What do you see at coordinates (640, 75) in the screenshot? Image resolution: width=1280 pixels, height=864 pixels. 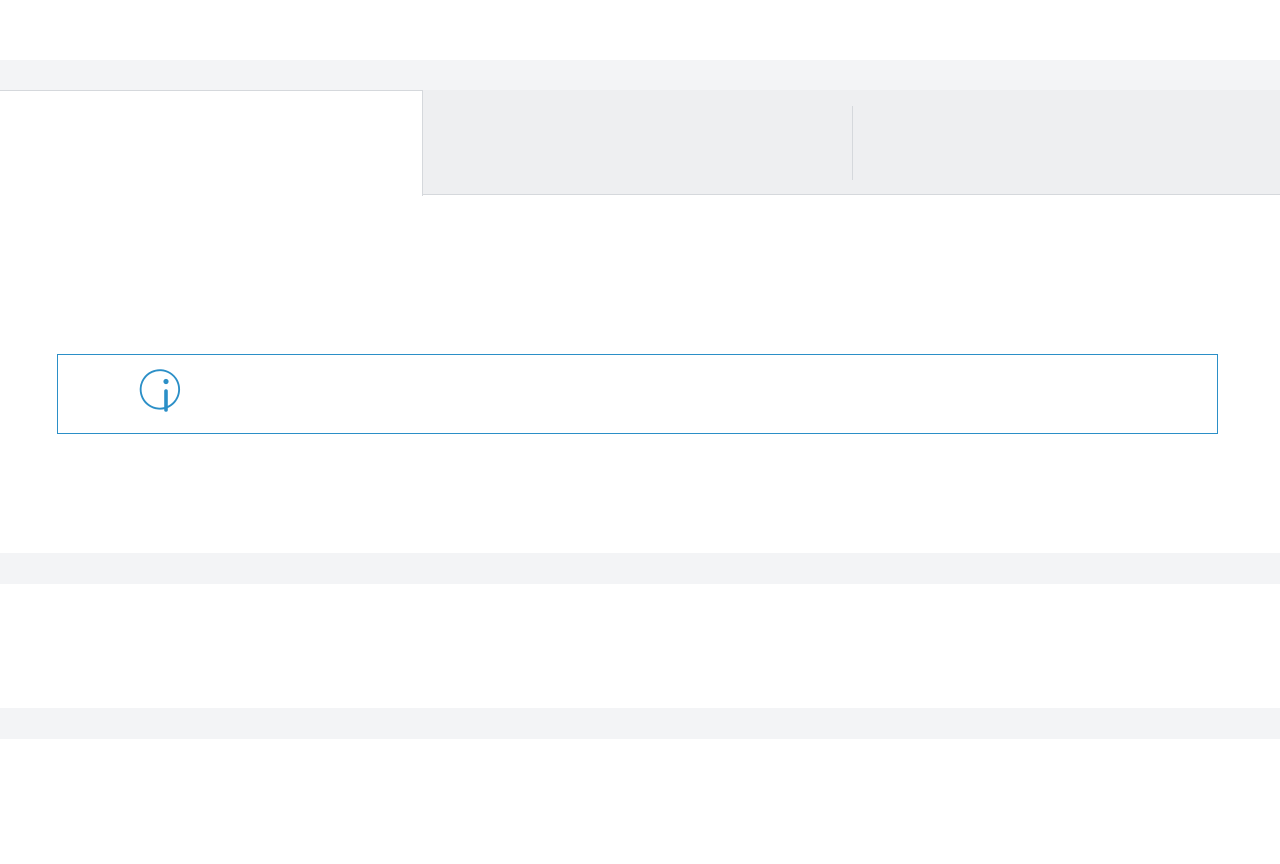 I see `section-separator-top` at bounding box center [640, 75].